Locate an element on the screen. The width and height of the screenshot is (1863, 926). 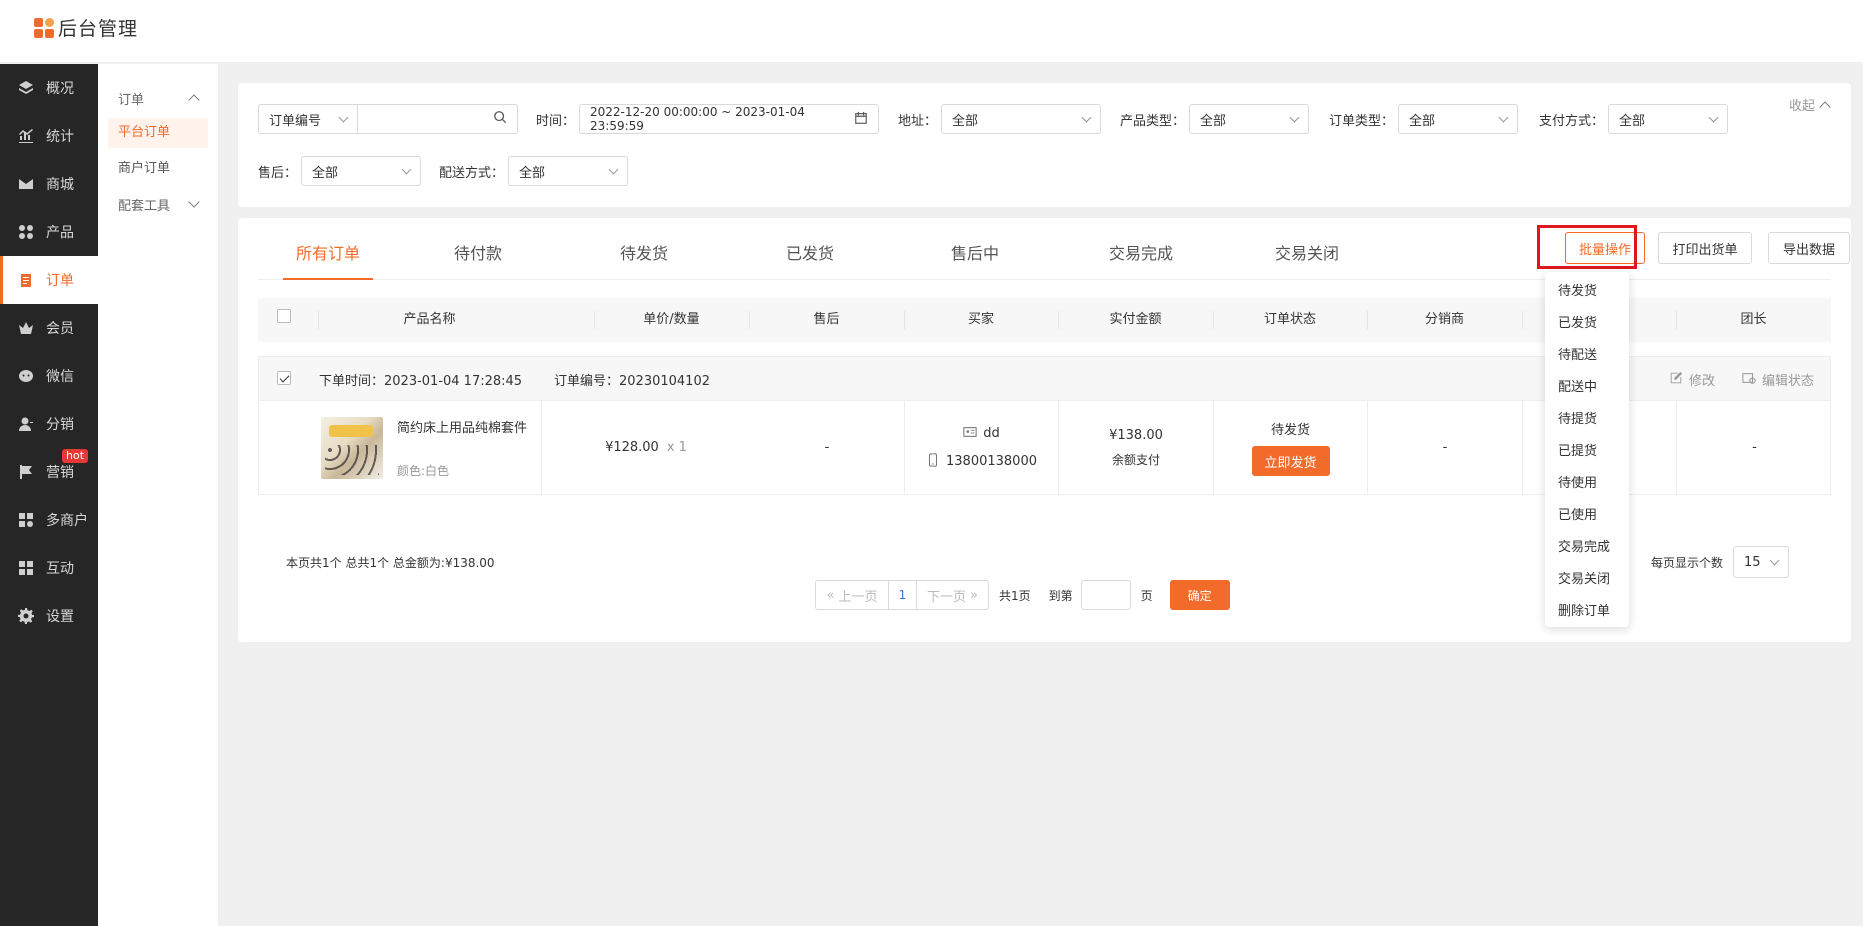
sidebar-item-stats: 统计 is located at coordinates (49, 136).